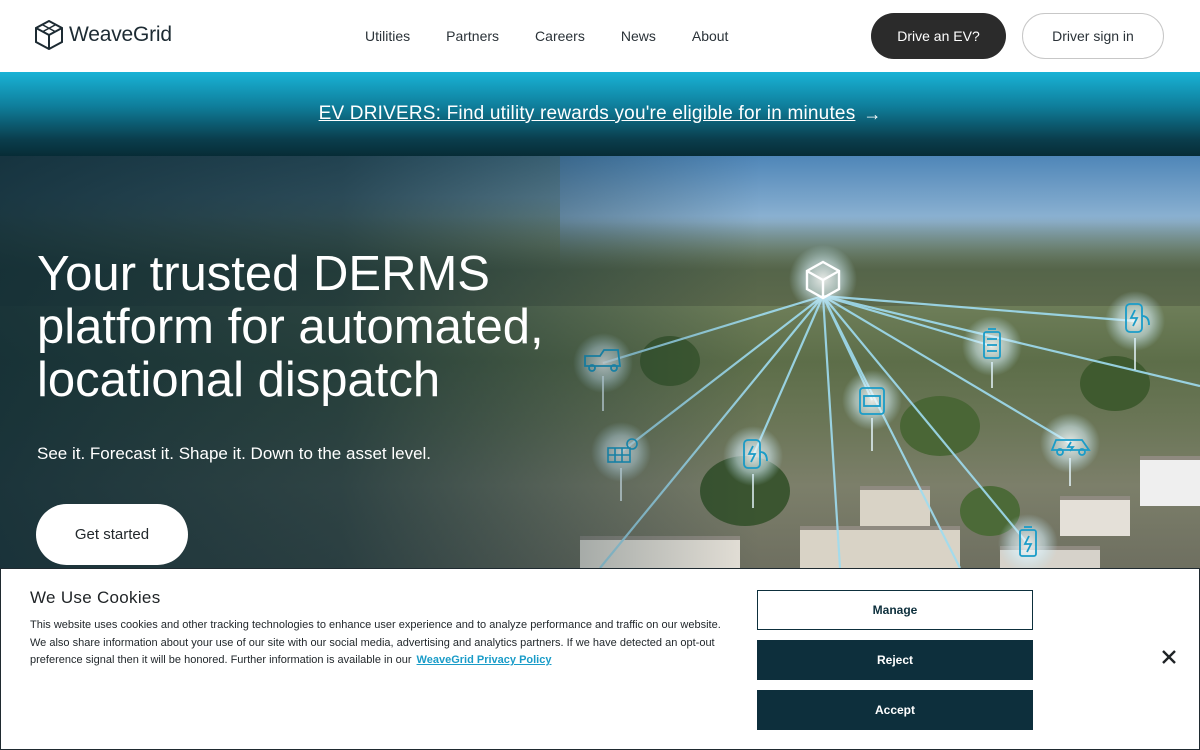  Describe the element at coordinates (472, 36) in the screenshot. I see `nav-partners: Partners` at that location.